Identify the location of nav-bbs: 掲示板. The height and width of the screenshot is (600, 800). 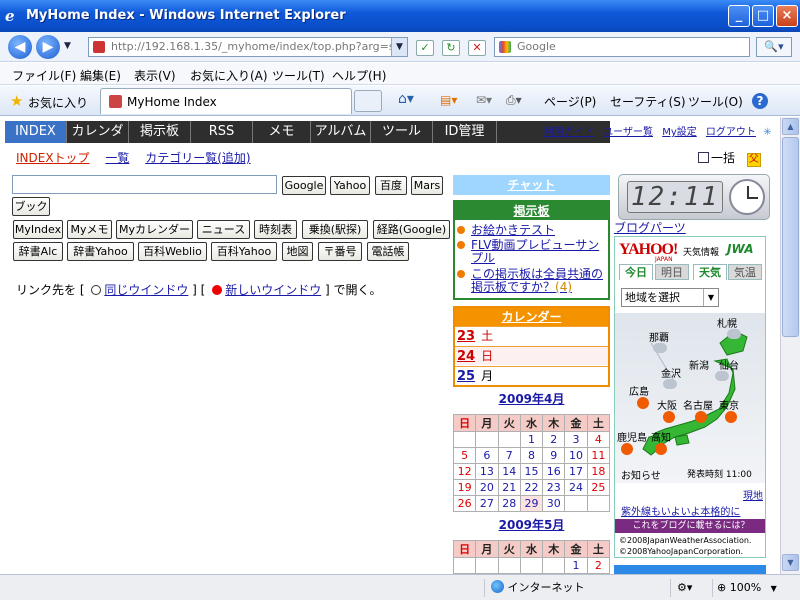
(160, 132).